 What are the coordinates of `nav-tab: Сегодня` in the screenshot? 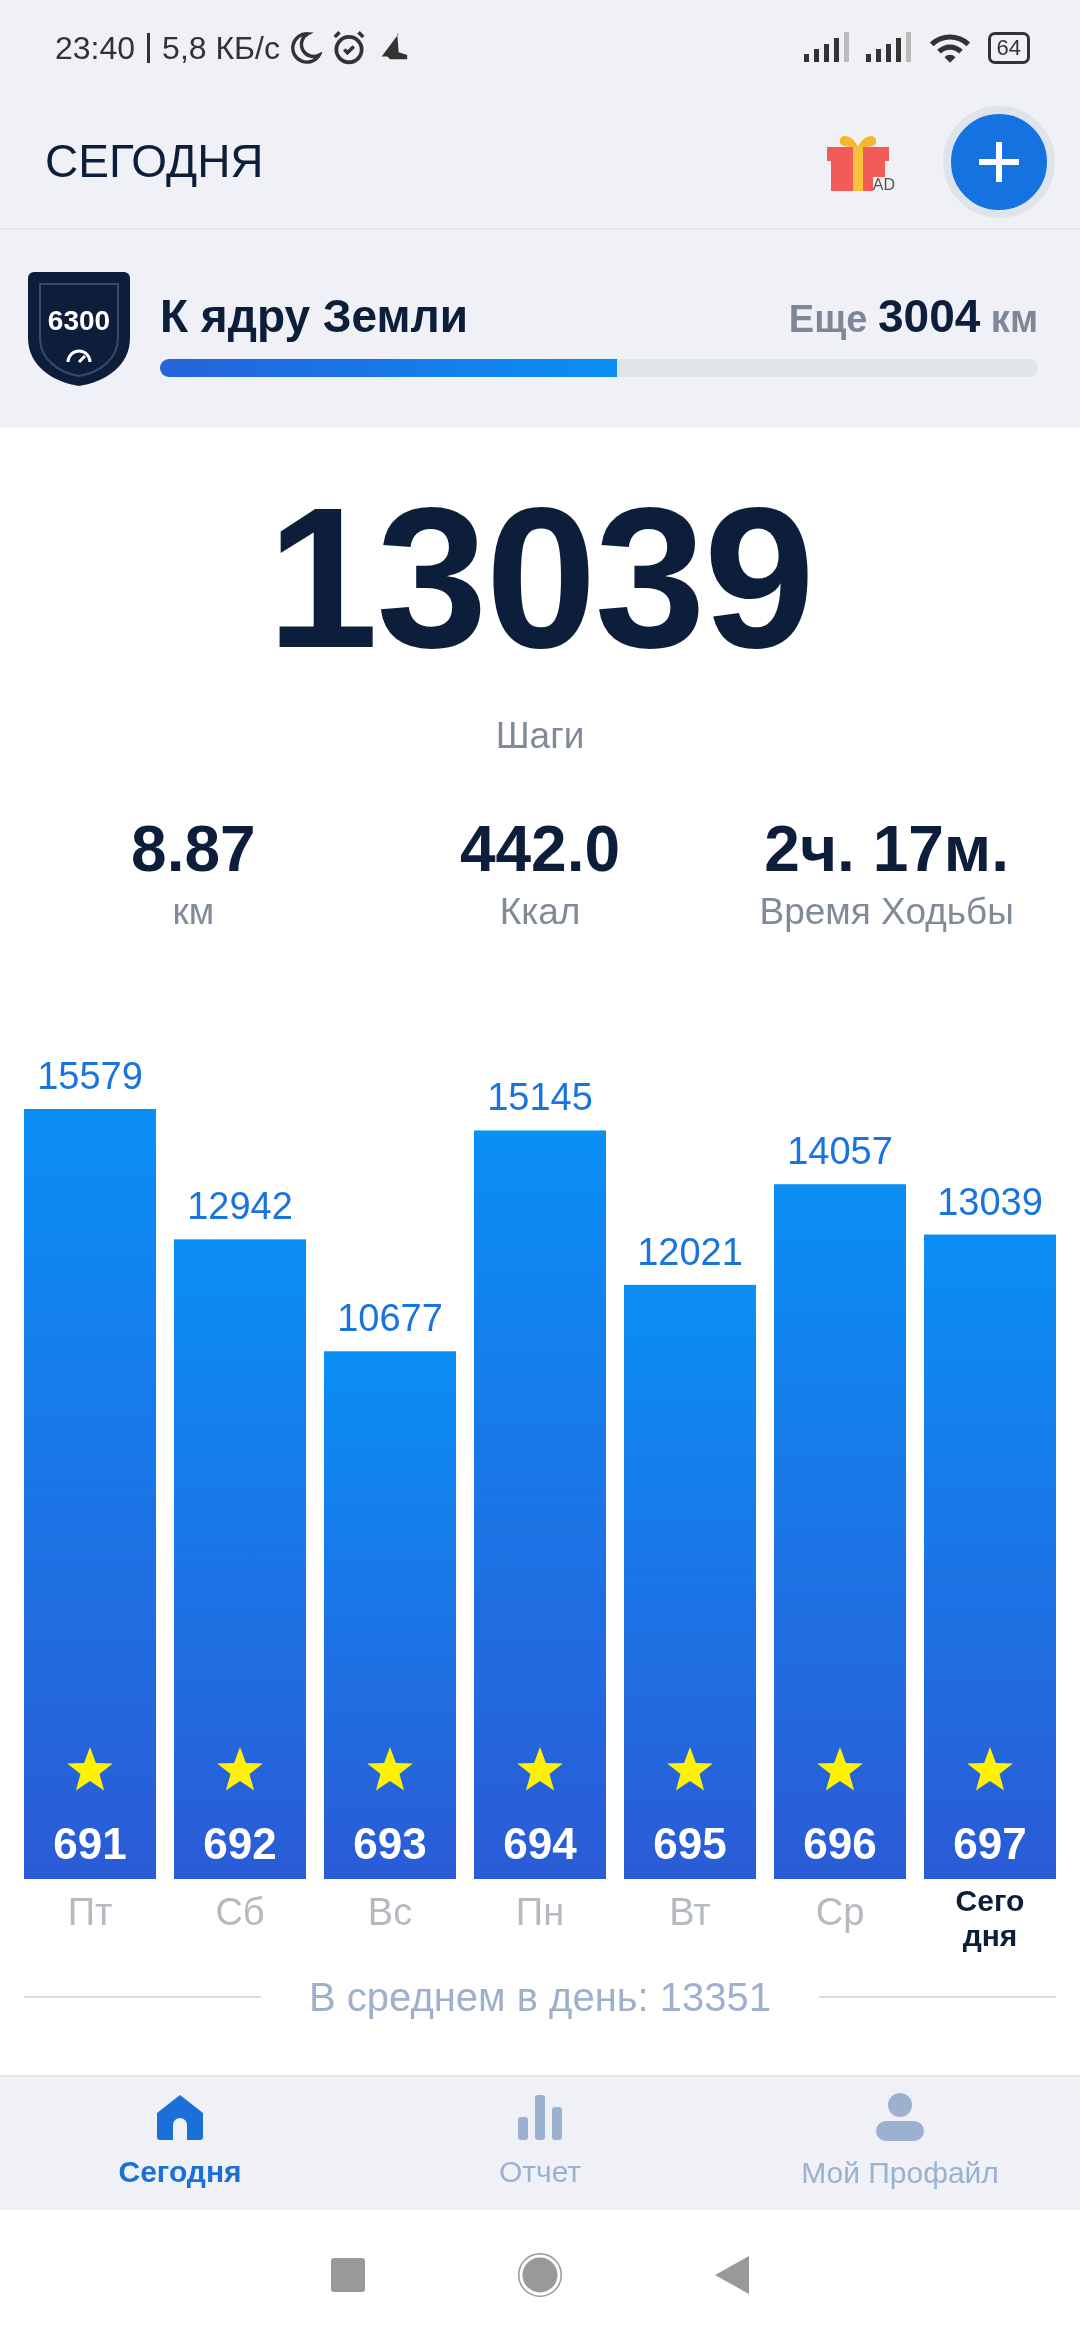 It's located at (180, 2143).